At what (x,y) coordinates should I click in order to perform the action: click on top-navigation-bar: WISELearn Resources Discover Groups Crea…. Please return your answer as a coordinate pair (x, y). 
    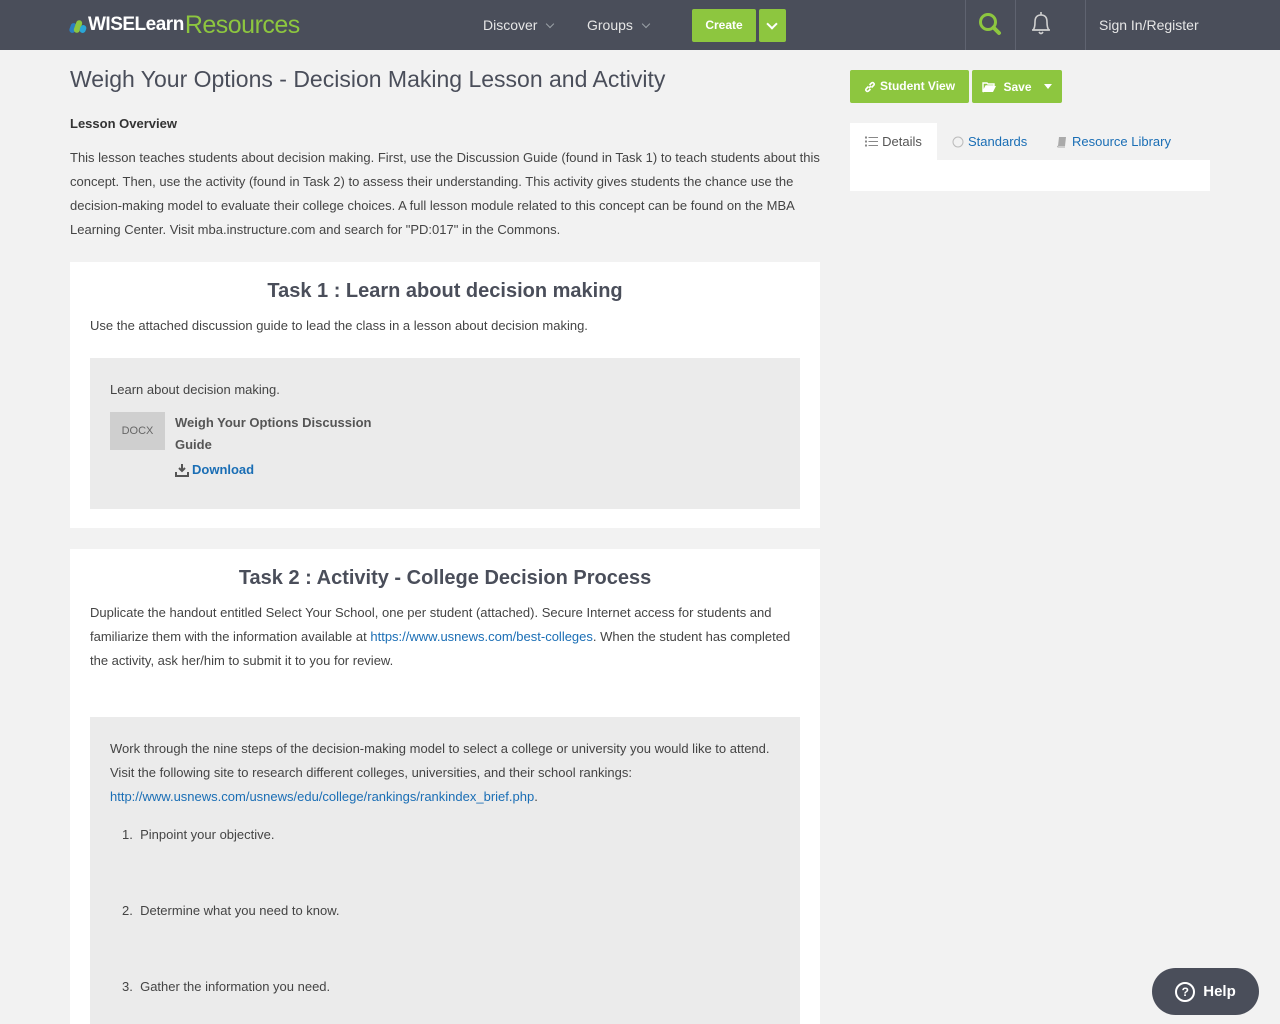
    Looking at the image, I should click on (640, 25).